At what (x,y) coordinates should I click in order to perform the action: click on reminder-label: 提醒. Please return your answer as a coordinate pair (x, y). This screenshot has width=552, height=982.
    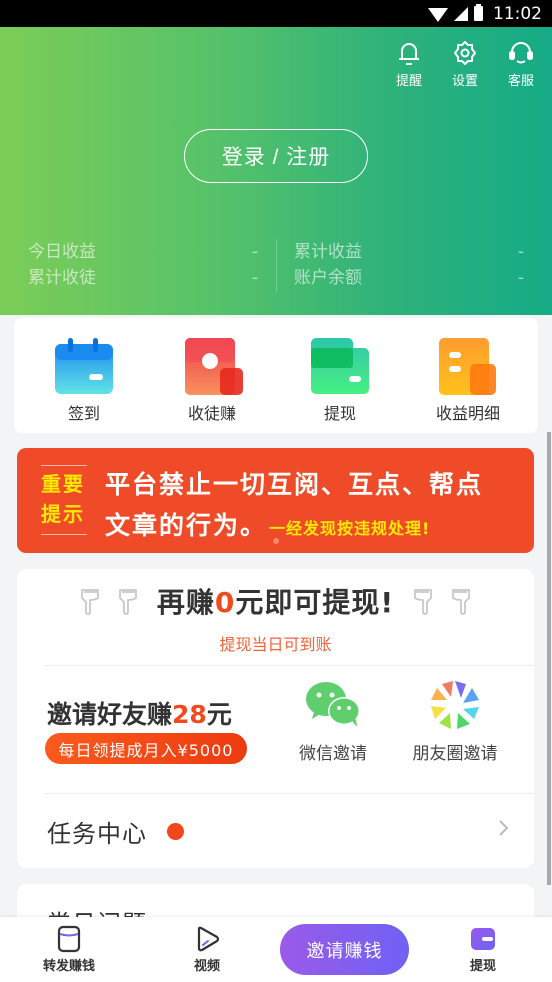
    Looking at the image, I should click on (408, 81).